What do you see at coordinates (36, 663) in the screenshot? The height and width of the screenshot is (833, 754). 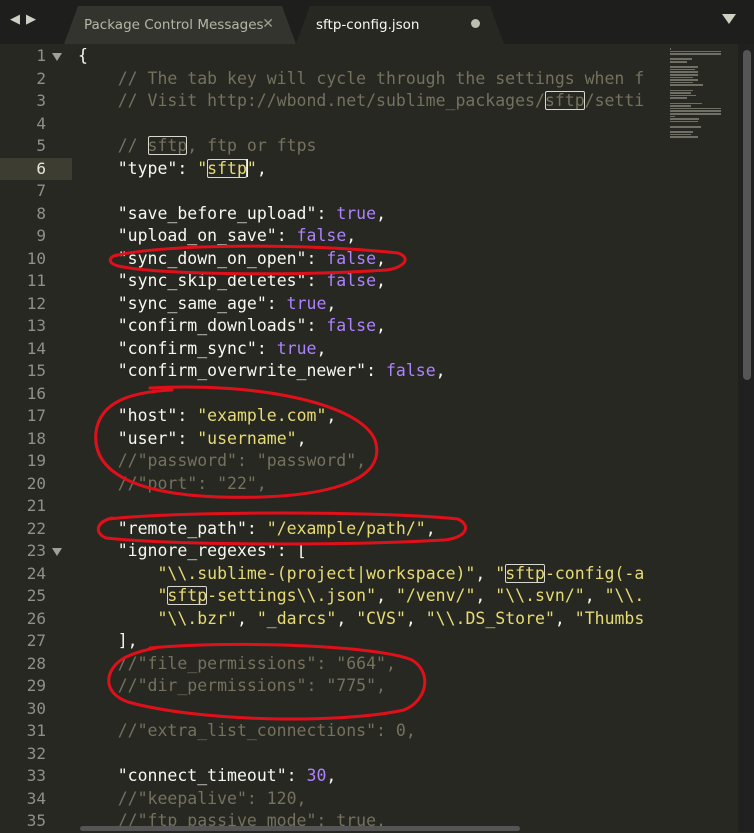 I see `line-number: 28` at bounding box center [36, 663].